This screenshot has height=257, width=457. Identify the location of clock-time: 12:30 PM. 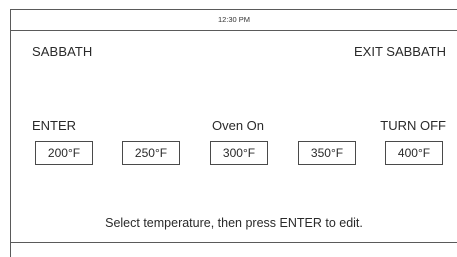
(234, 19).